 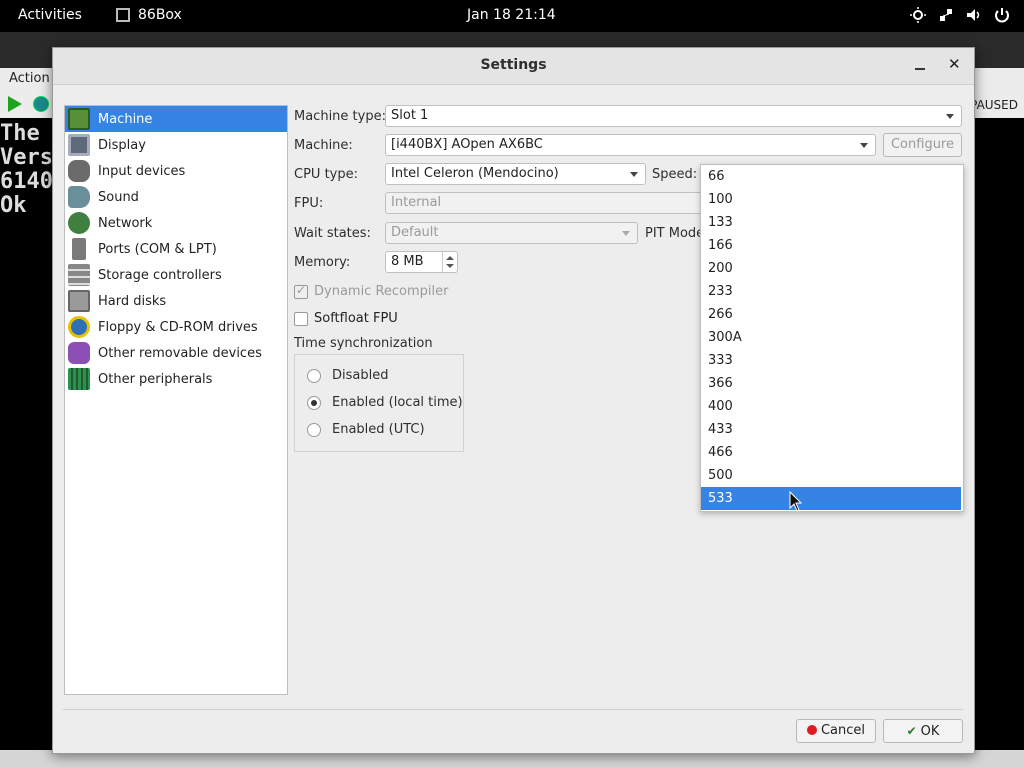 I want to click on network-status-icon, so click(x=946, y=15).